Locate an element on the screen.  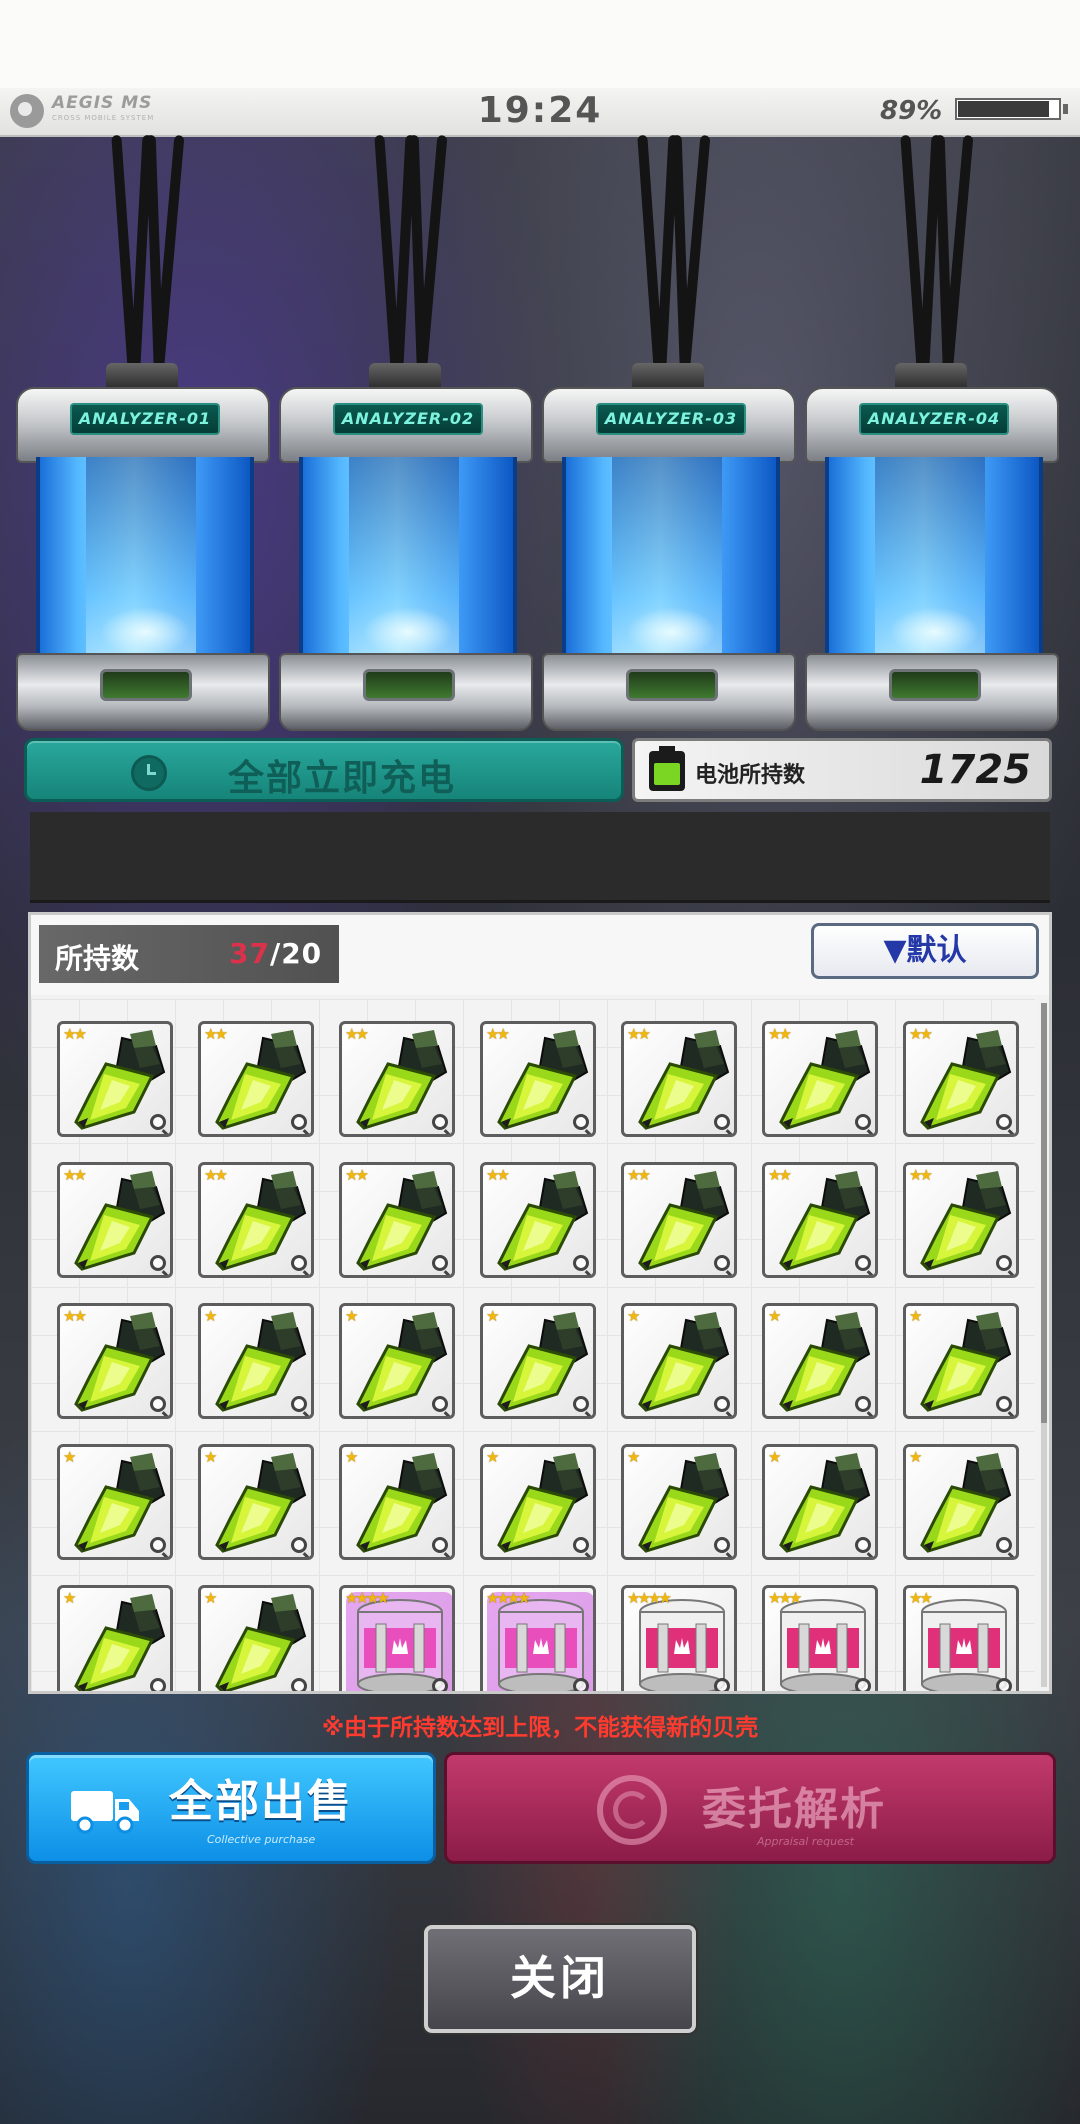
owned-count-tab: 所持数 37/20 is located at coordinates (189, 954).